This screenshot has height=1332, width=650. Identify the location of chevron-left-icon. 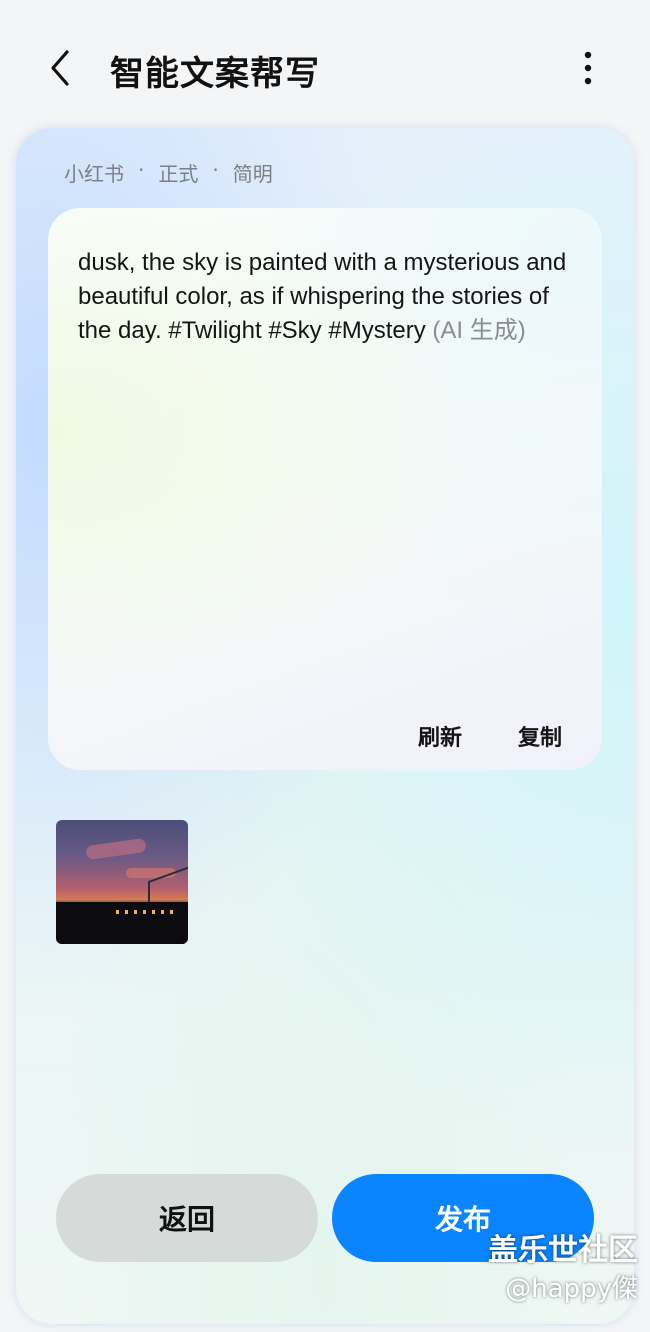
(60, 68).